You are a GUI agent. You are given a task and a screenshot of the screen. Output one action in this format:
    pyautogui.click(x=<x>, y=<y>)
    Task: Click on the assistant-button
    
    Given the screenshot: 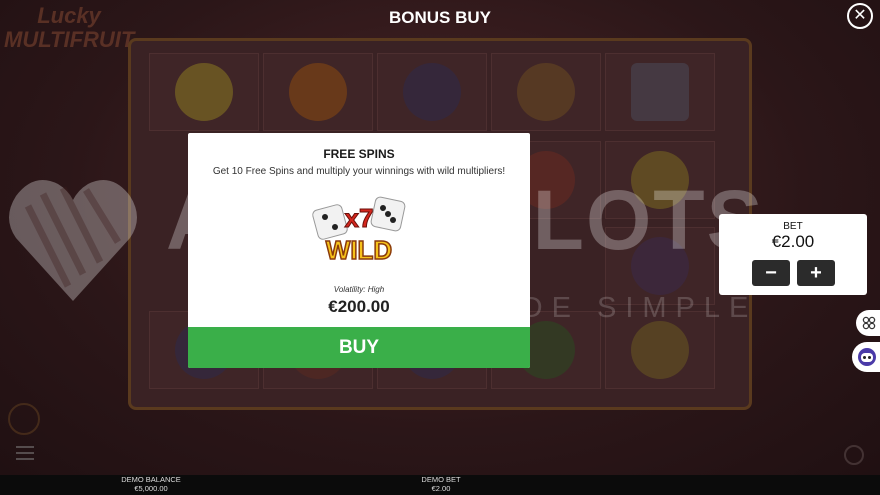 What is the action you would take?
    pyautogui.click(x=866, y=357)
    